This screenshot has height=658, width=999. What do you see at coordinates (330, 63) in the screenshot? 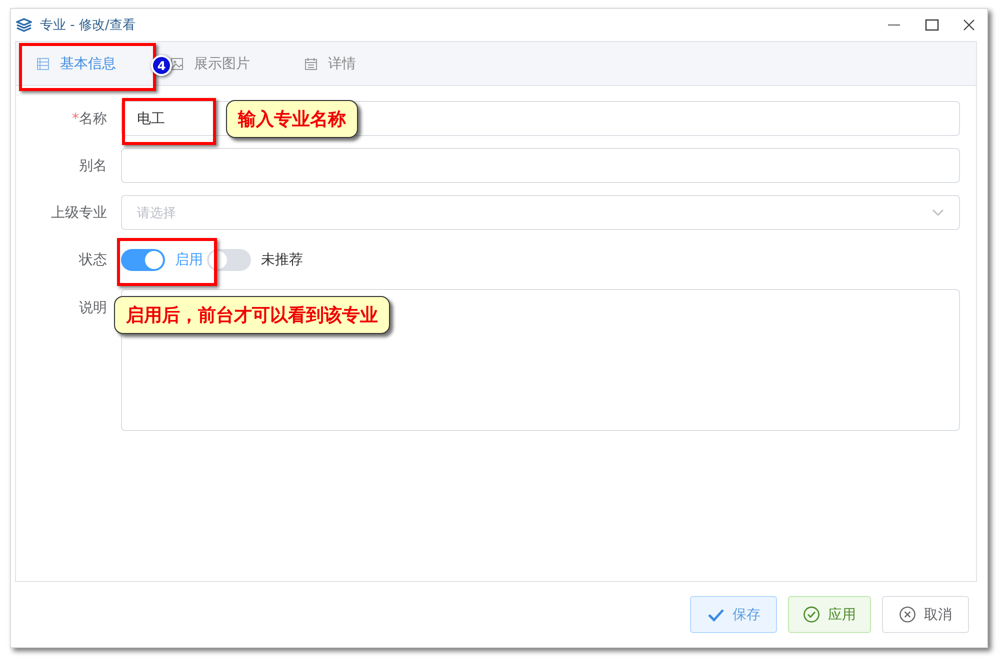
I see `tab: 详情` at bounding box center [330, 63].